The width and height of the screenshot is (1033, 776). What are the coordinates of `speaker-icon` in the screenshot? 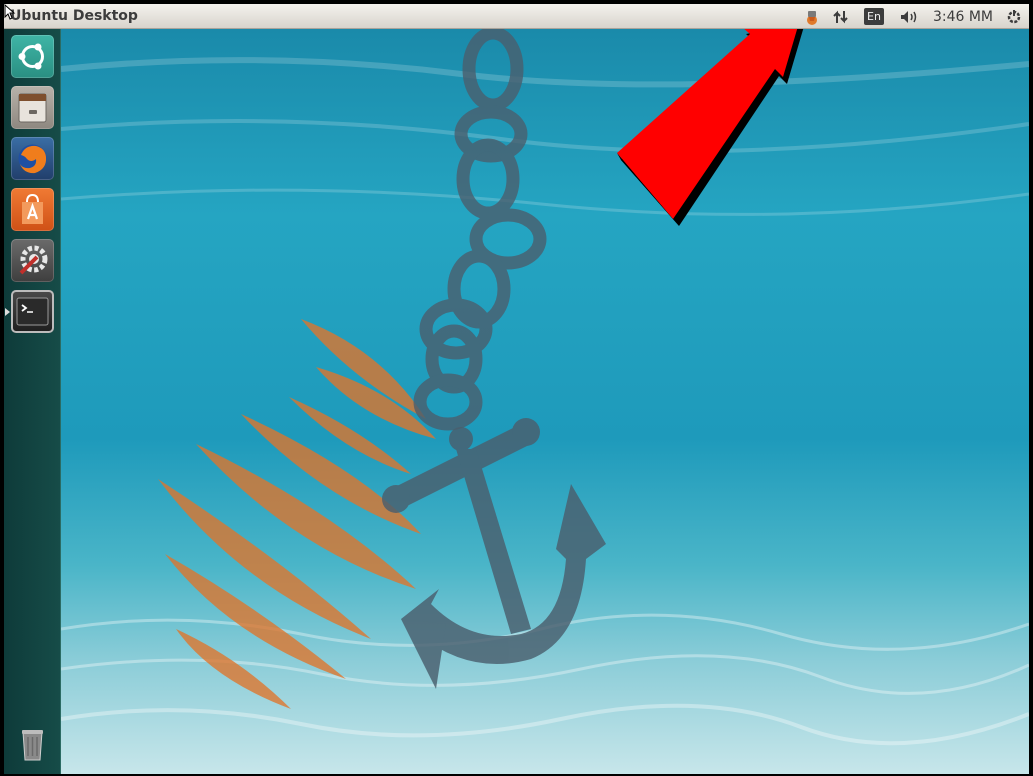 It's located at (909, 16).